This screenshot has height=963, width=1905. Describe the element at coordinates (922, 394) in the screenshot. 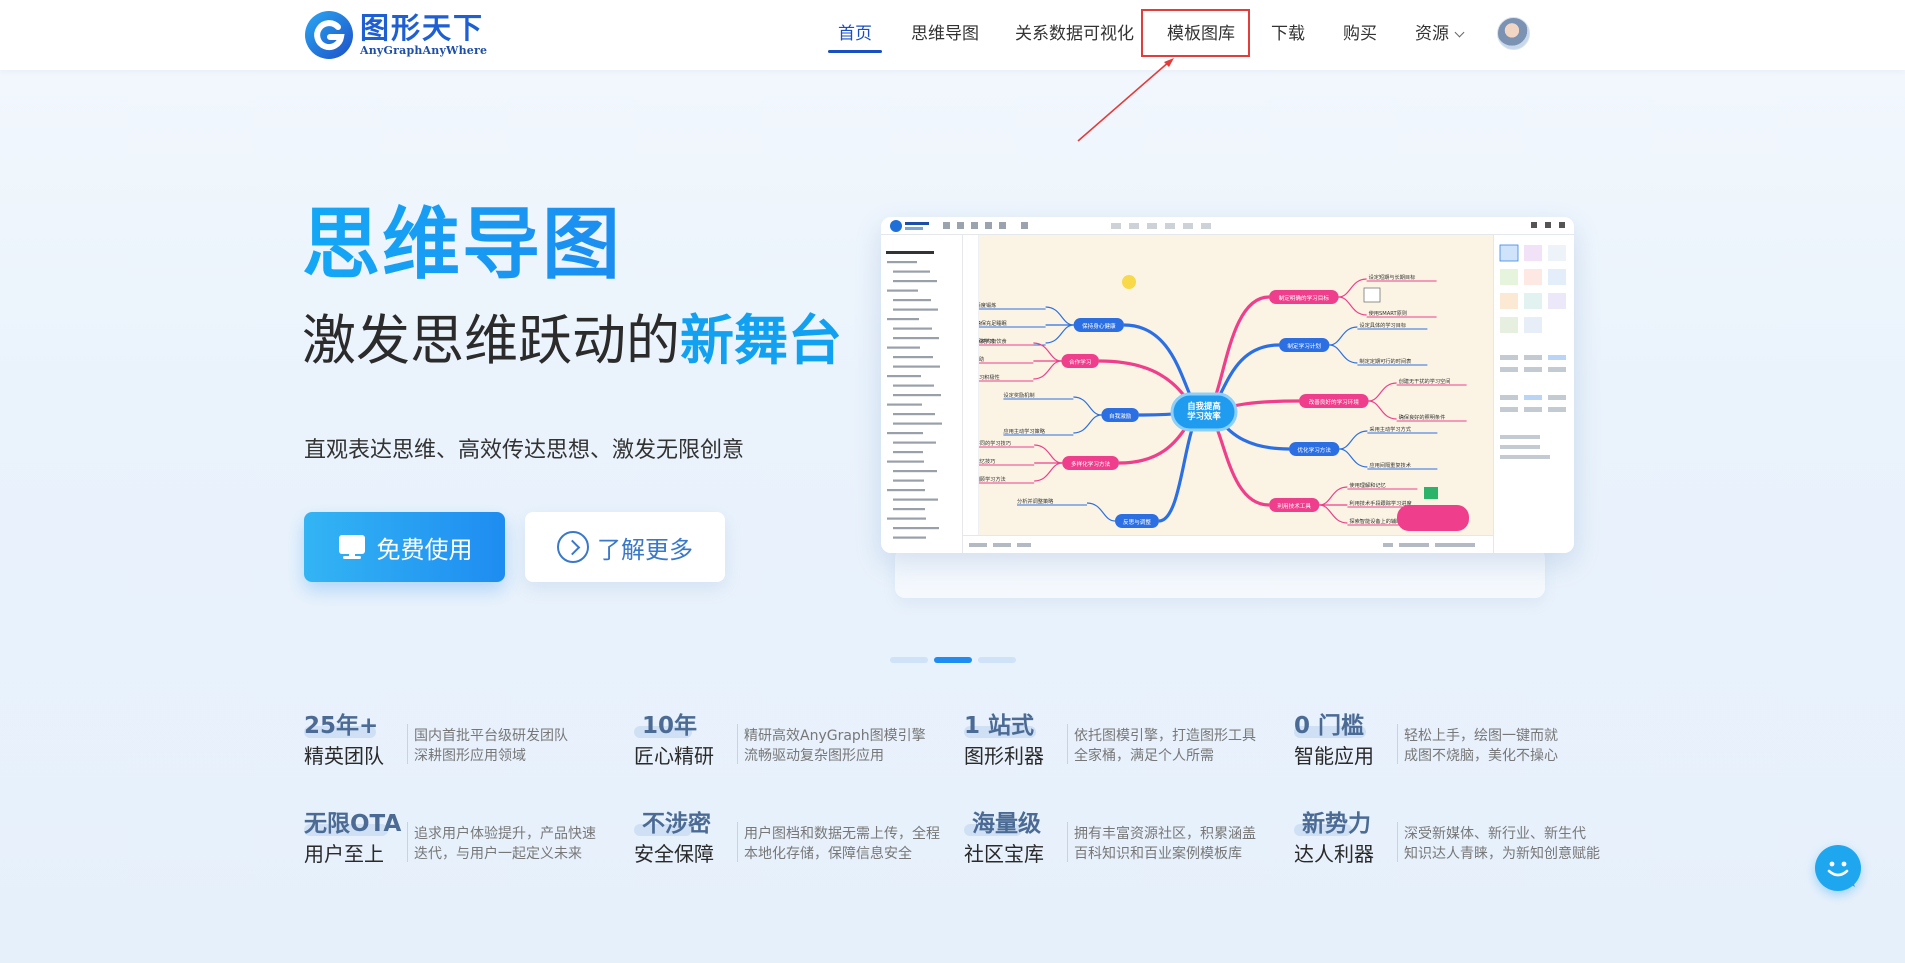

I see `outline-panel` at that location.